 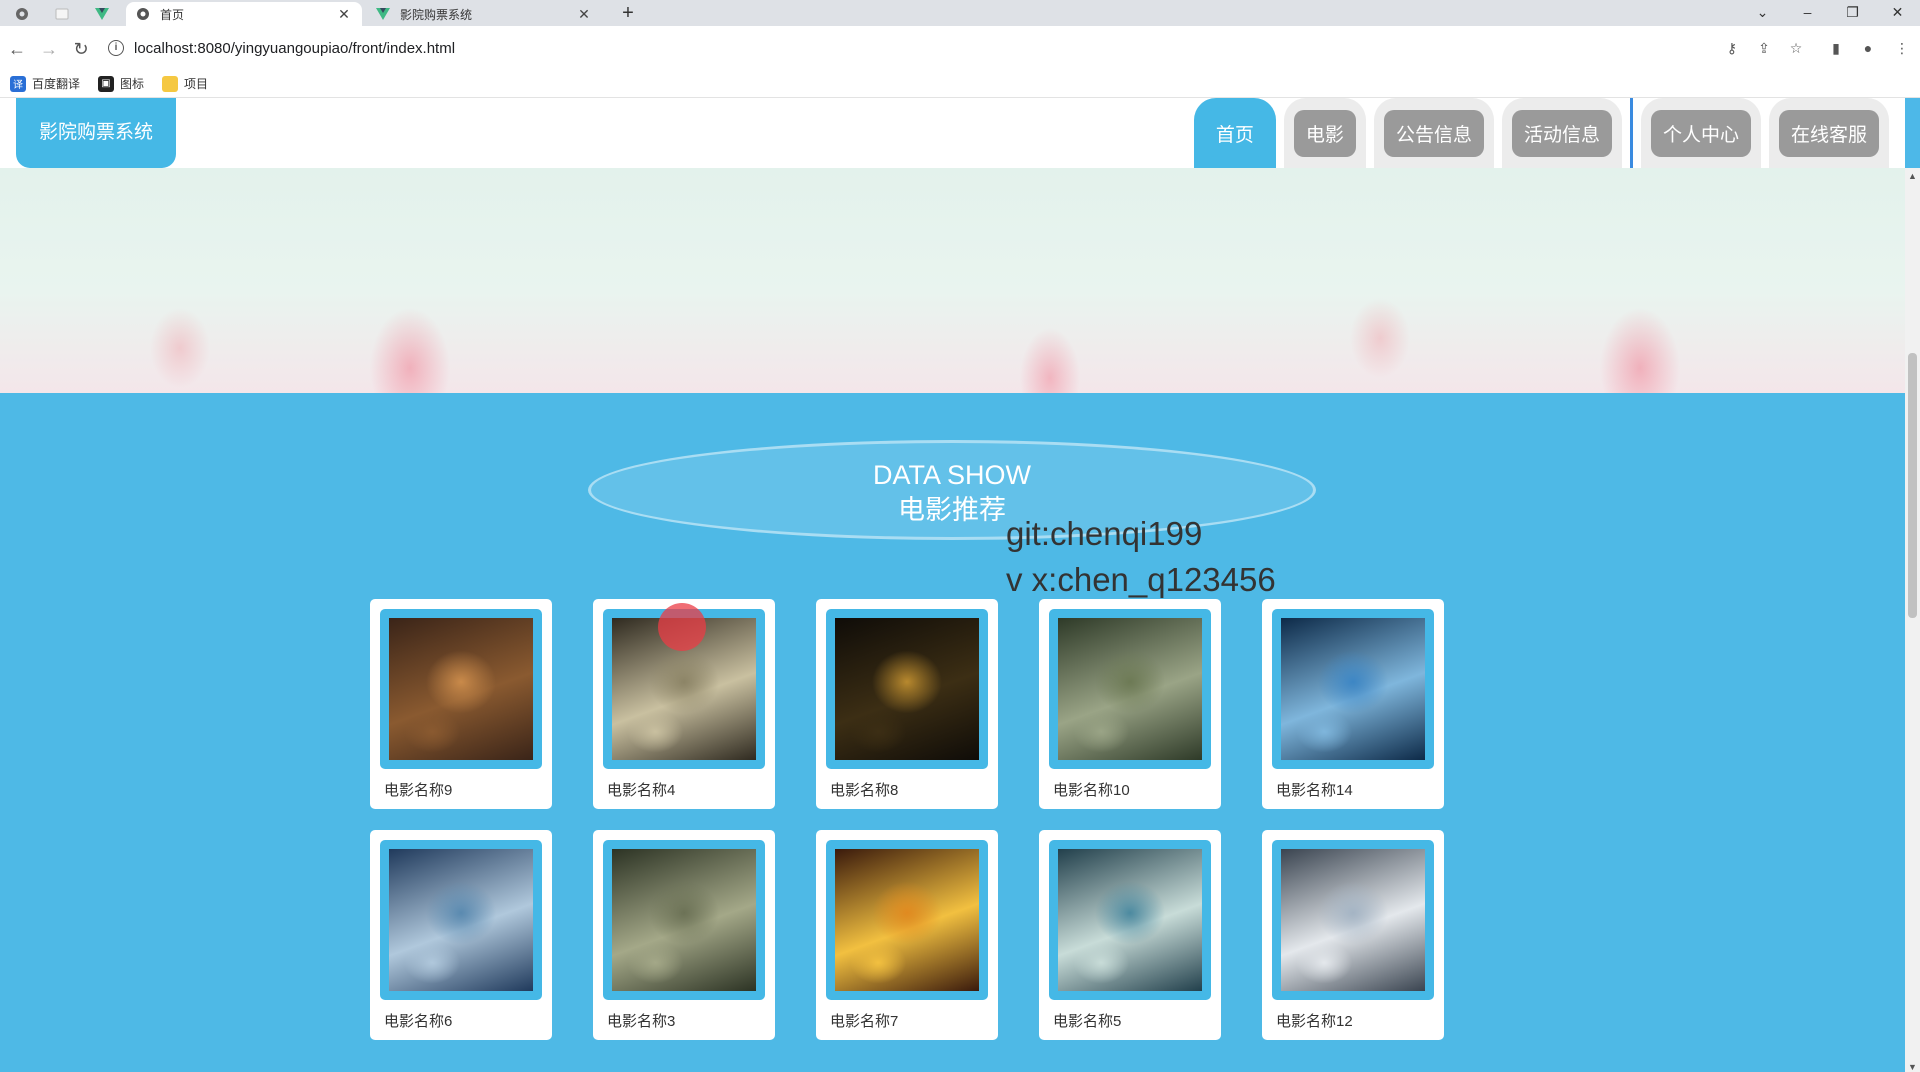 I want to click on movie-card: 电影名称10, so click(x=1130, y=704).